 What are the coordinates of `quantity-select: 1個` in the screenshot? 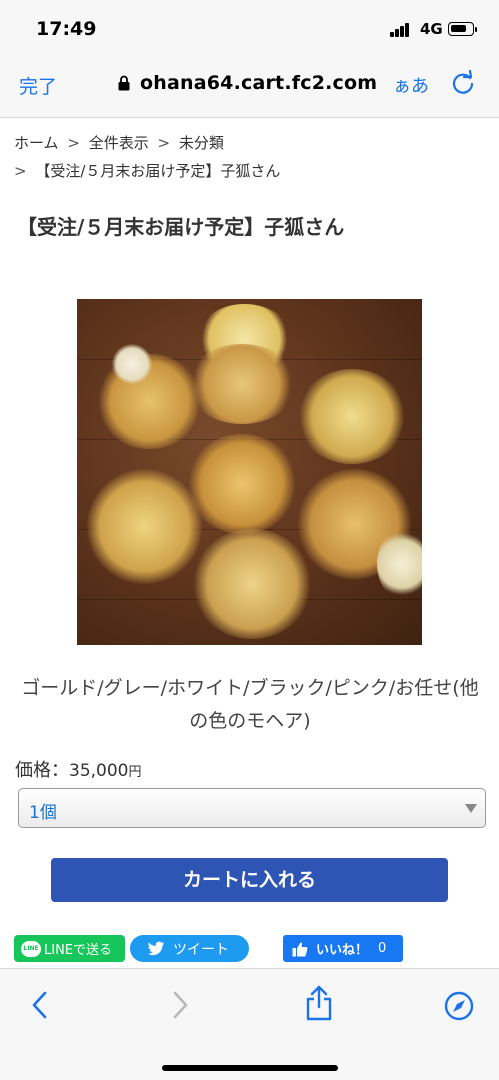 It's located at (252, 808).